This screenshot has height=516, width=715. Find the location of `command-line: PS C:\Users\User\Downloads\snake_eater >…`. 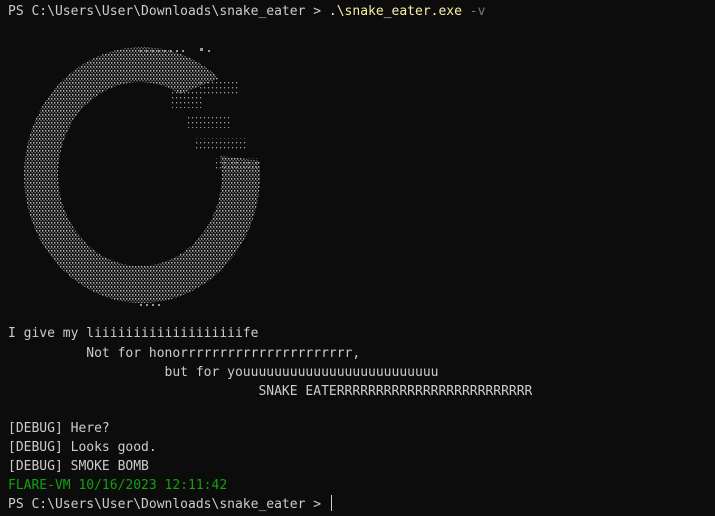

command-line: PS C:\Users\User\Downloads\snake_eater >… is located at coordinates (246, 11).